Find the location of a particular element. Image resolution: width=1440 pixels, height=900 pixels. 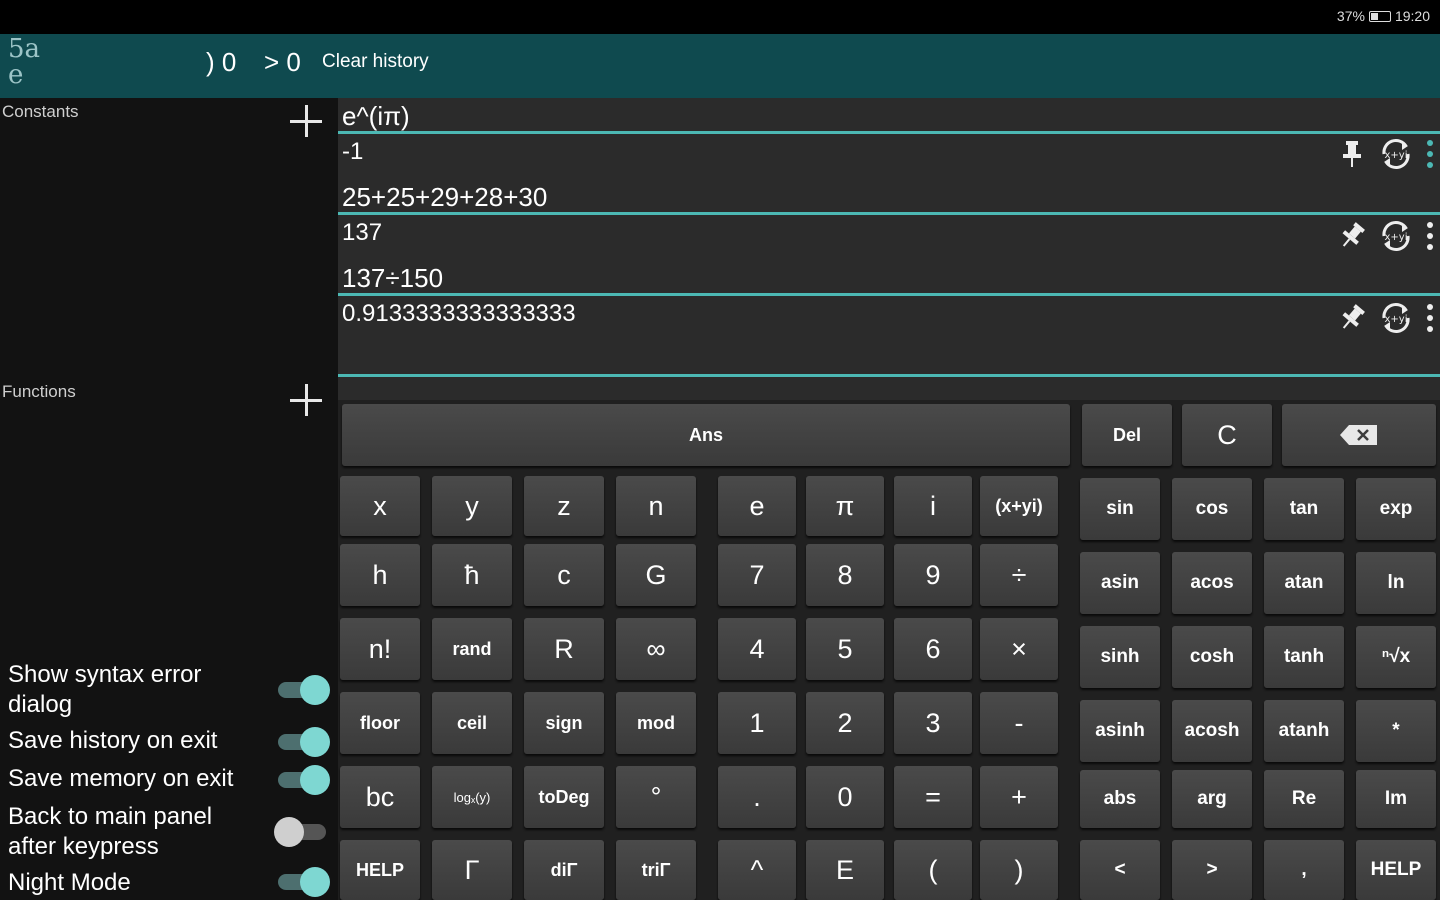

key-main-5-1: Γ is located at coordinates (472, 870).